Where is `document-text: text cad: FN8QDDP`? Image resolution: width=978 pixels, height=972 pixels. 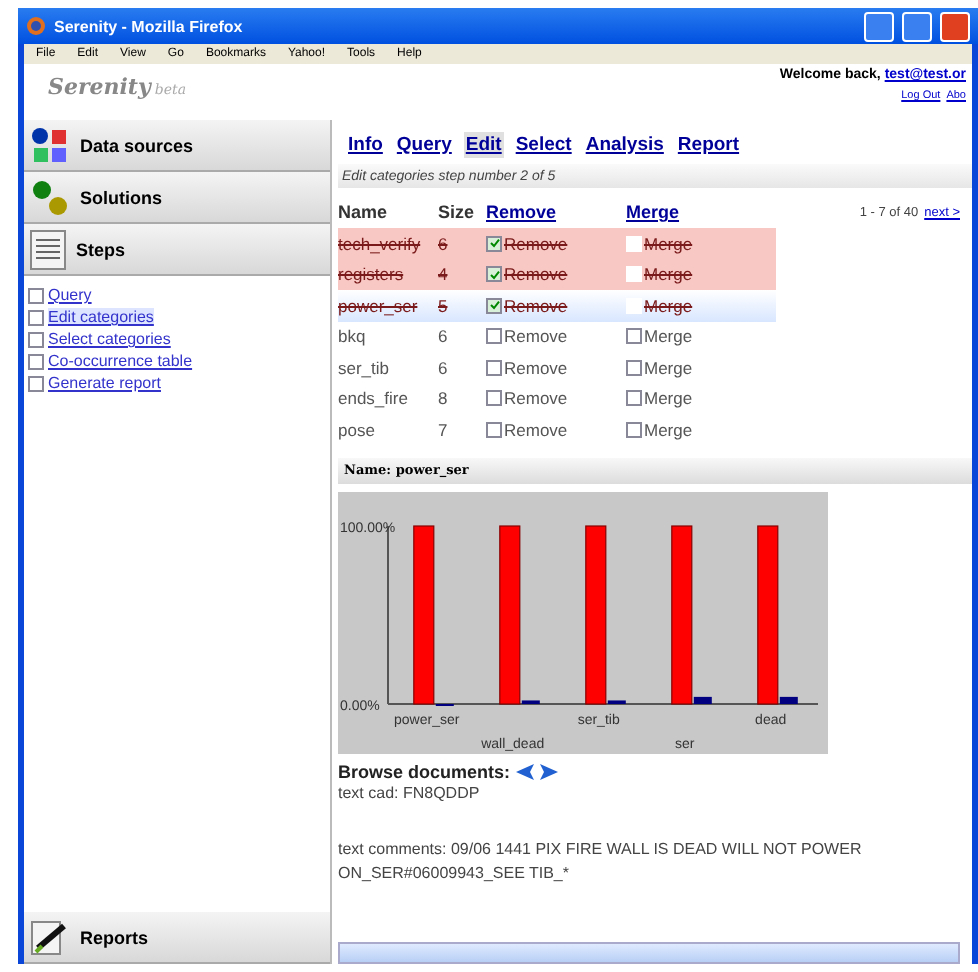 document-text: text cad: FN8QDDP is located at coordinates (410, 793).